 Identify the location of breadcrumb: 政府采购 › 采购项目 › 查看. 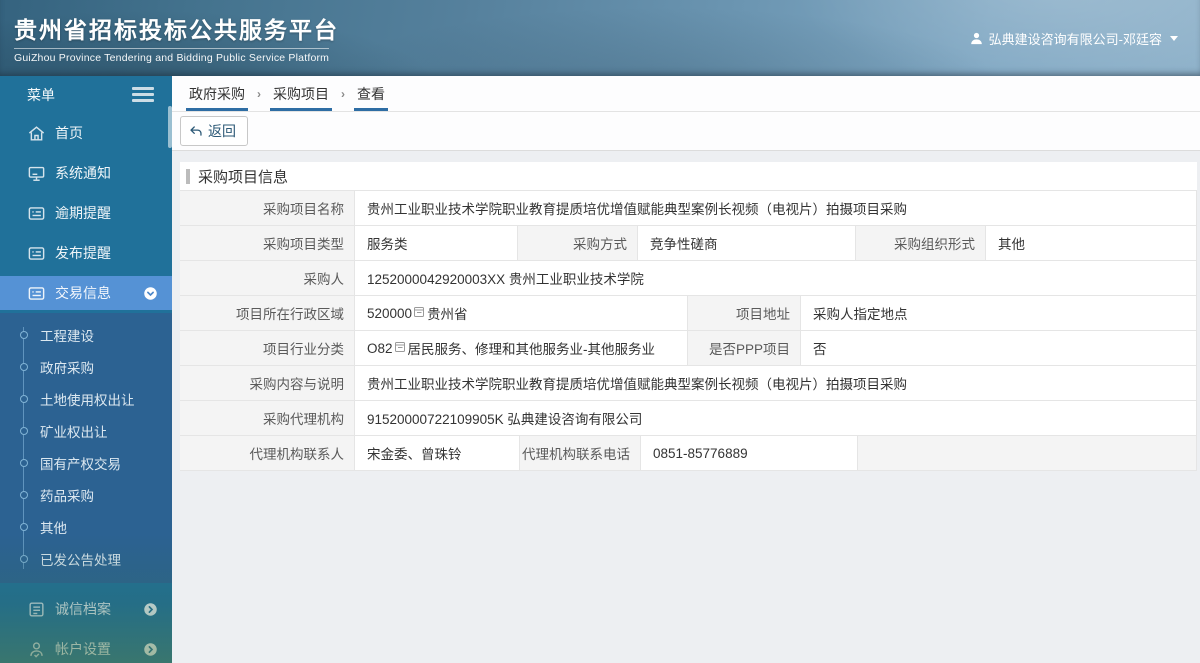
(686, 94).